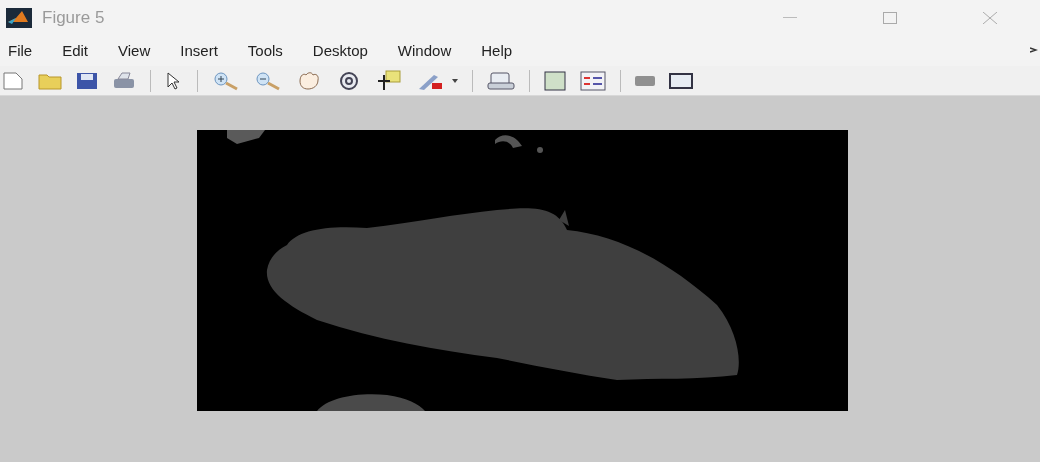 The width and height of the screenshot is (1040, 462). What do you see at coordinates (265, 51) in the screenshot?
I see `menu-item: Tools` at bounding box center [265, 51].